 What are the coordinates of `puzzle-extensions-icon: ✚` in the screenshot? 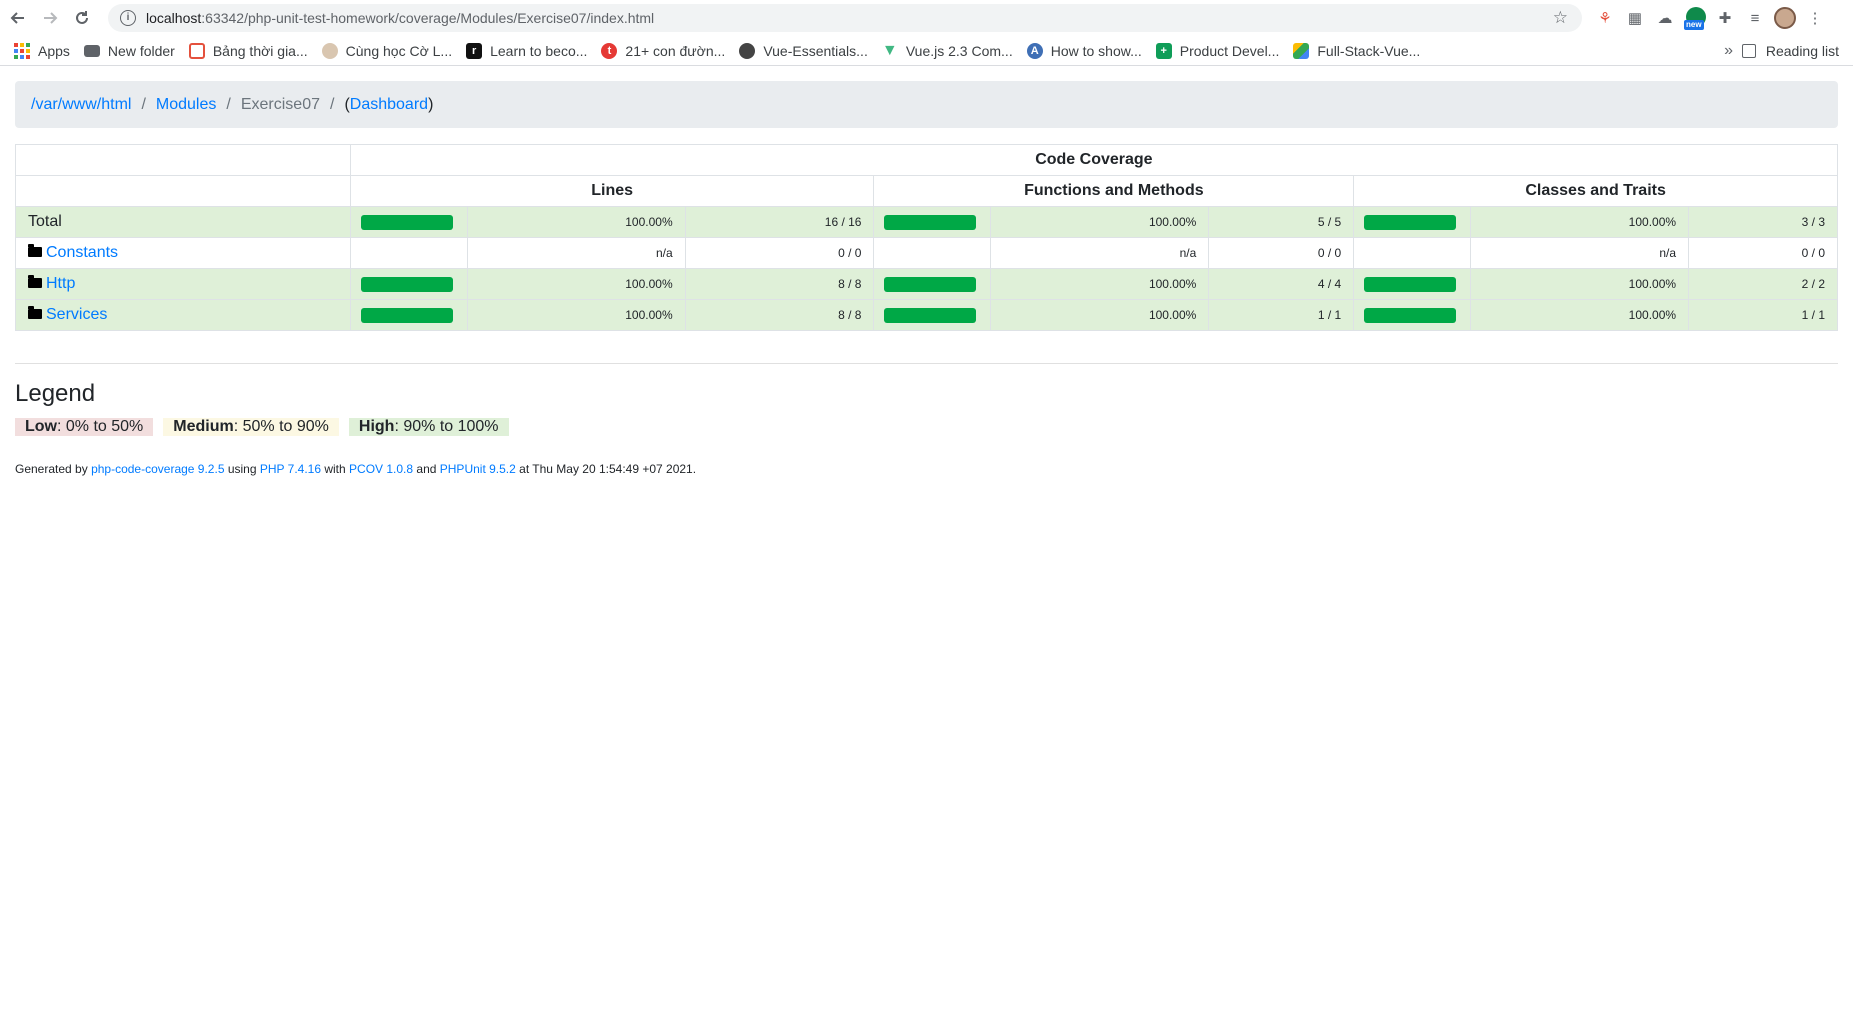 It's located at (1725, 18).